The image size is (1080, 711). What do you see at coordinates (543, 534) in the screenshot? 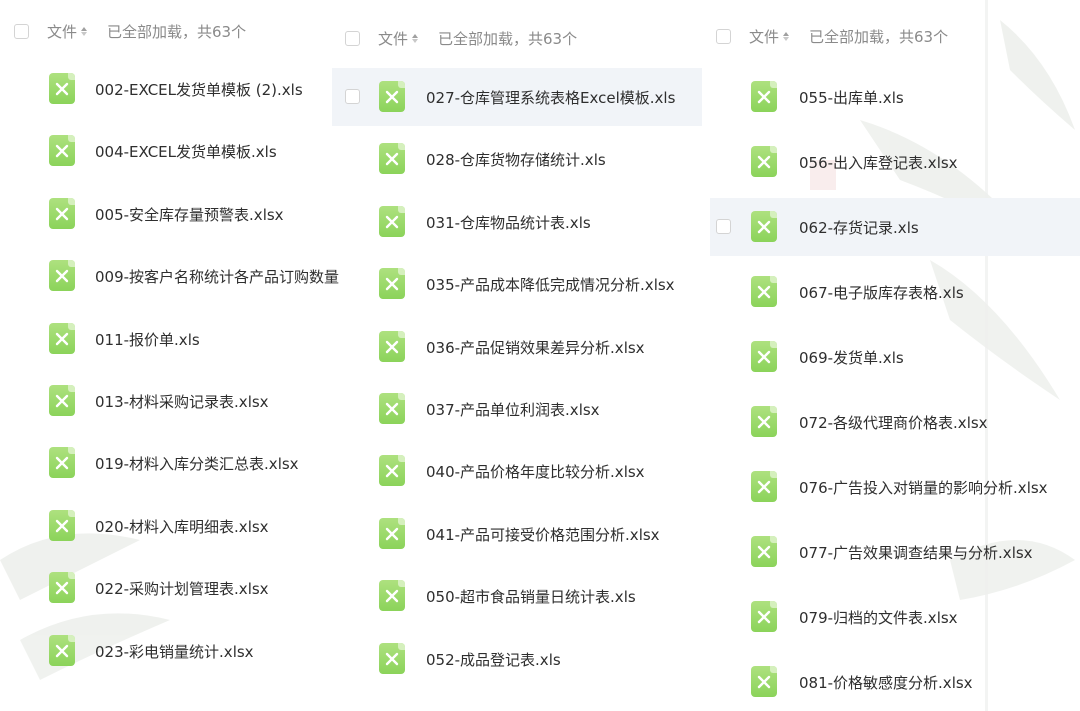
I see `file-name: 041-产品可接受价格范围分析.xlsx` at bounding box center [543, 534].